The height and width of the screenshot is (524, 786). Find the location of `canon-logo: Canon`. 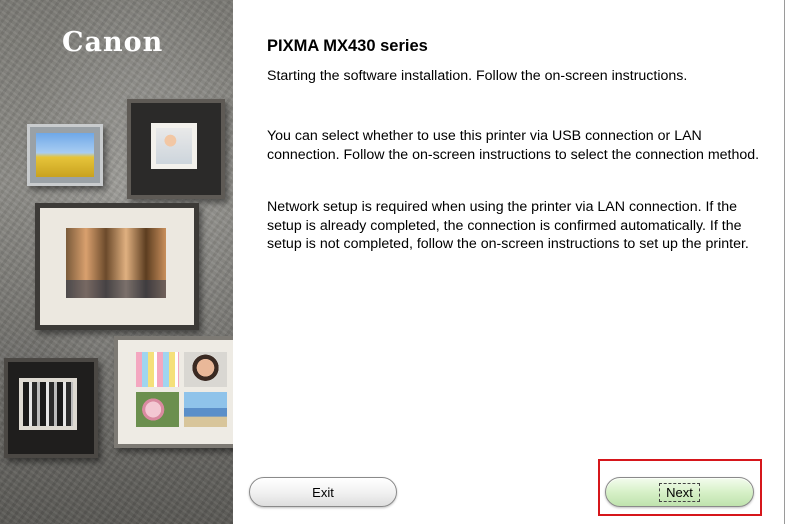

canon-logo: Canon is located at coordinates (113, 42).